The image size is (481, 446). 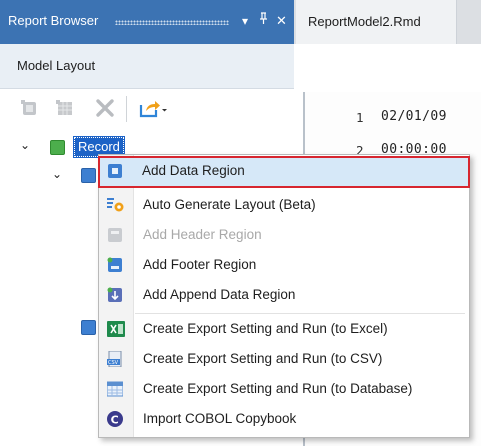 What do you see at coordinates (113, 363) in the screenshot?
I see `svg-text: CSV` at bounding box center [113, 363].